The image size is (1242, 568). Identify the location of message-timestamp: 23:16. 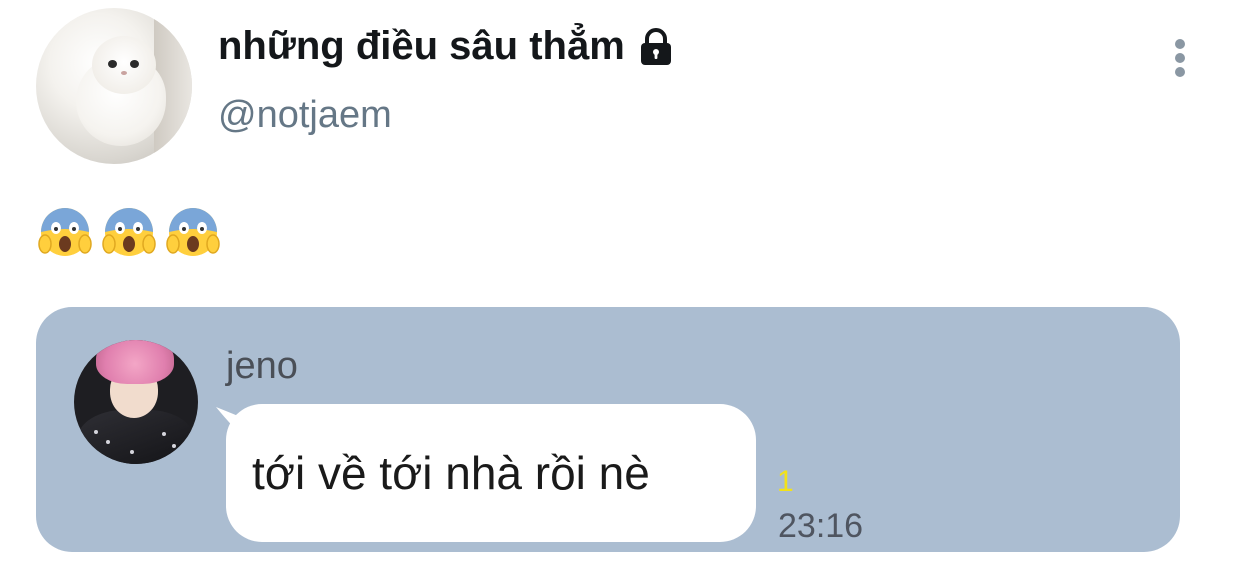
(821, 526).